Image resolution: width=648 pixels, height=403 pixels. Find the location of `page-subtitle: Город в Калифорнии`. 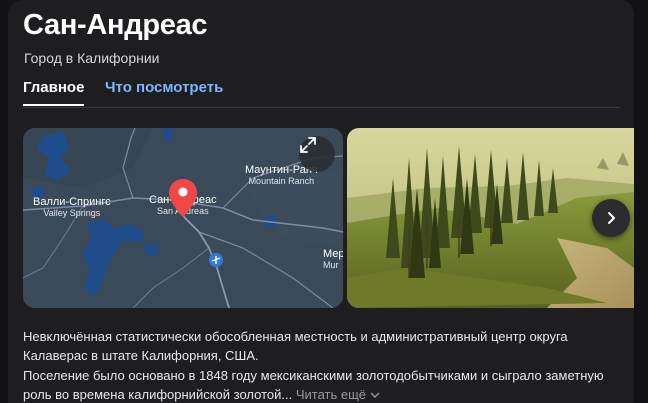

page-subtitle: Город в Калифорнии is located at coordinates (92, 58).